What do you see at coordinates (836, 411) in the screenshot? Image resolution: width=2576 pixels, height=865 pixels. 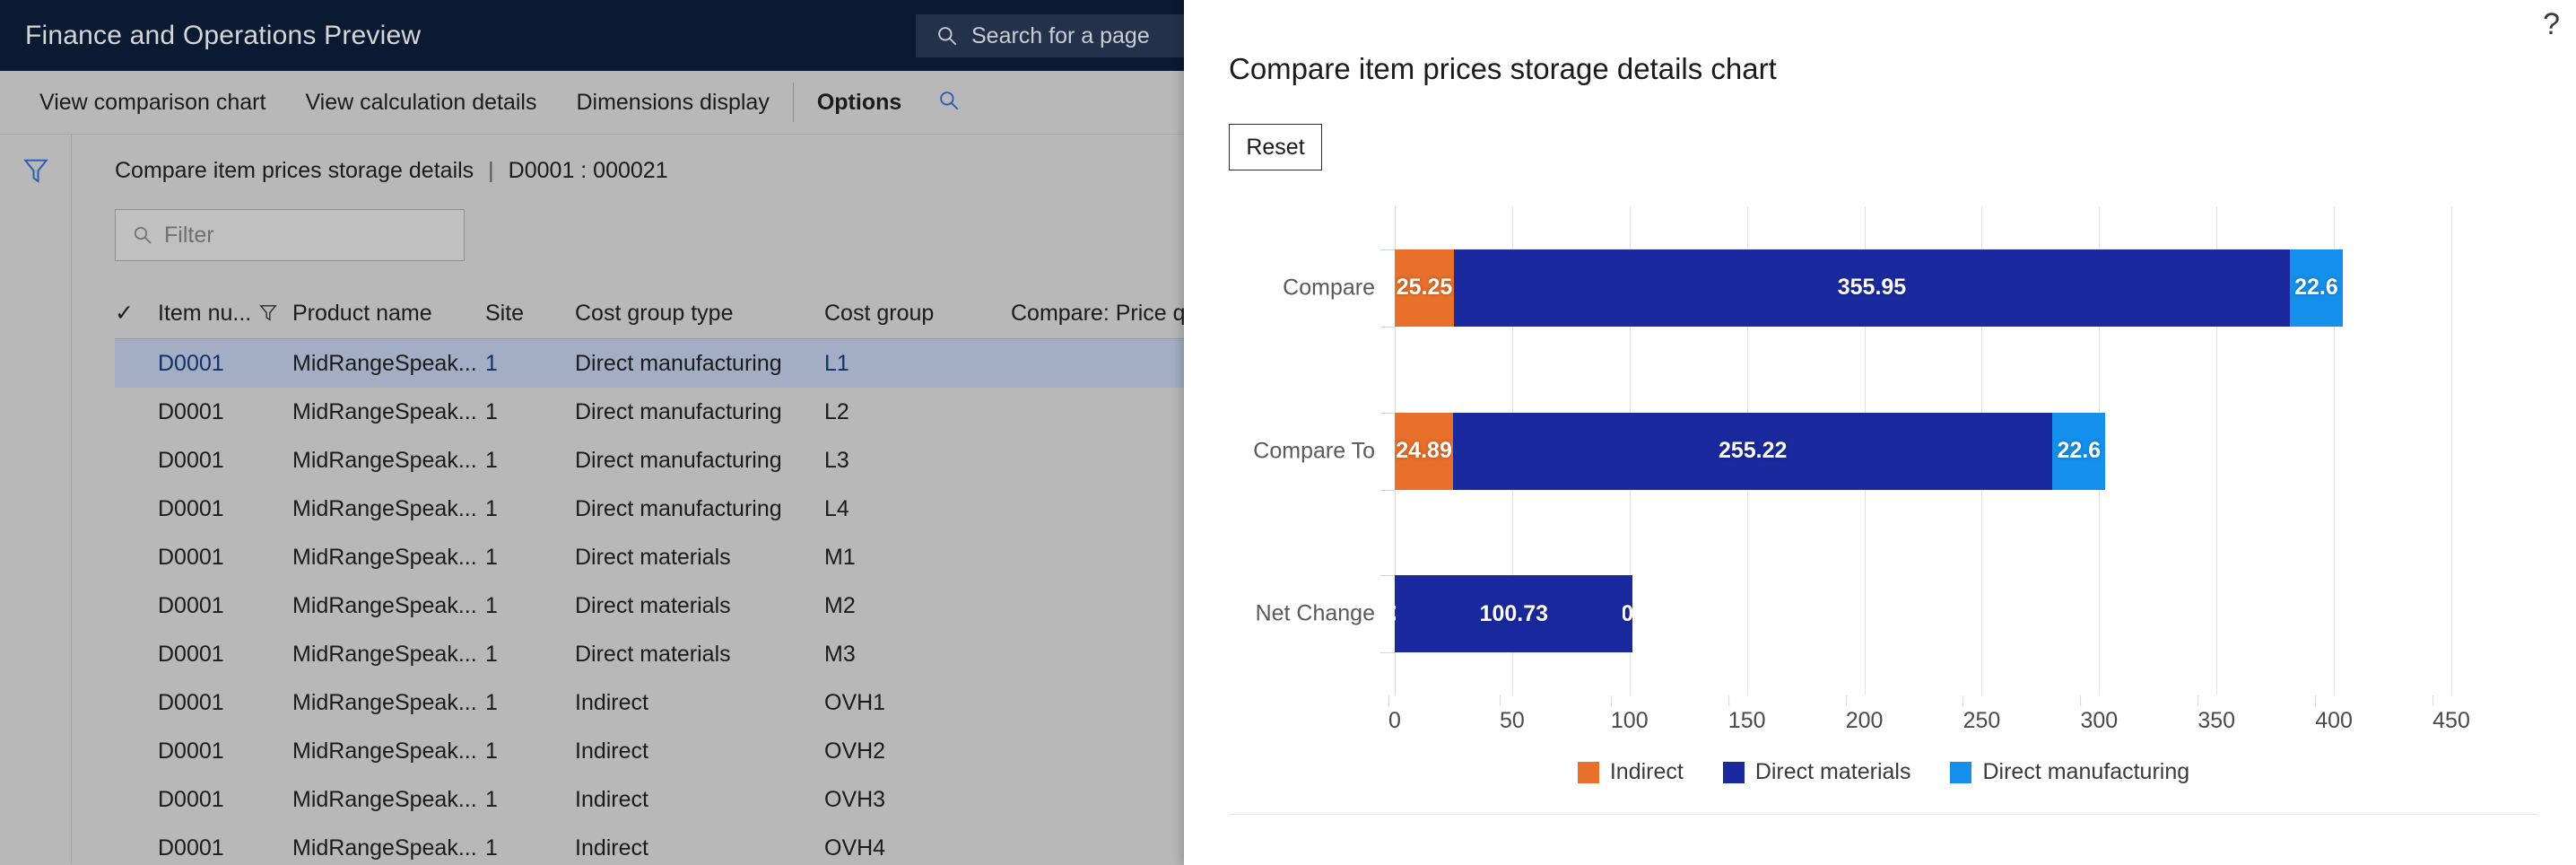 I see `cell-cost-group: L2` at bounding box center [836, 411].